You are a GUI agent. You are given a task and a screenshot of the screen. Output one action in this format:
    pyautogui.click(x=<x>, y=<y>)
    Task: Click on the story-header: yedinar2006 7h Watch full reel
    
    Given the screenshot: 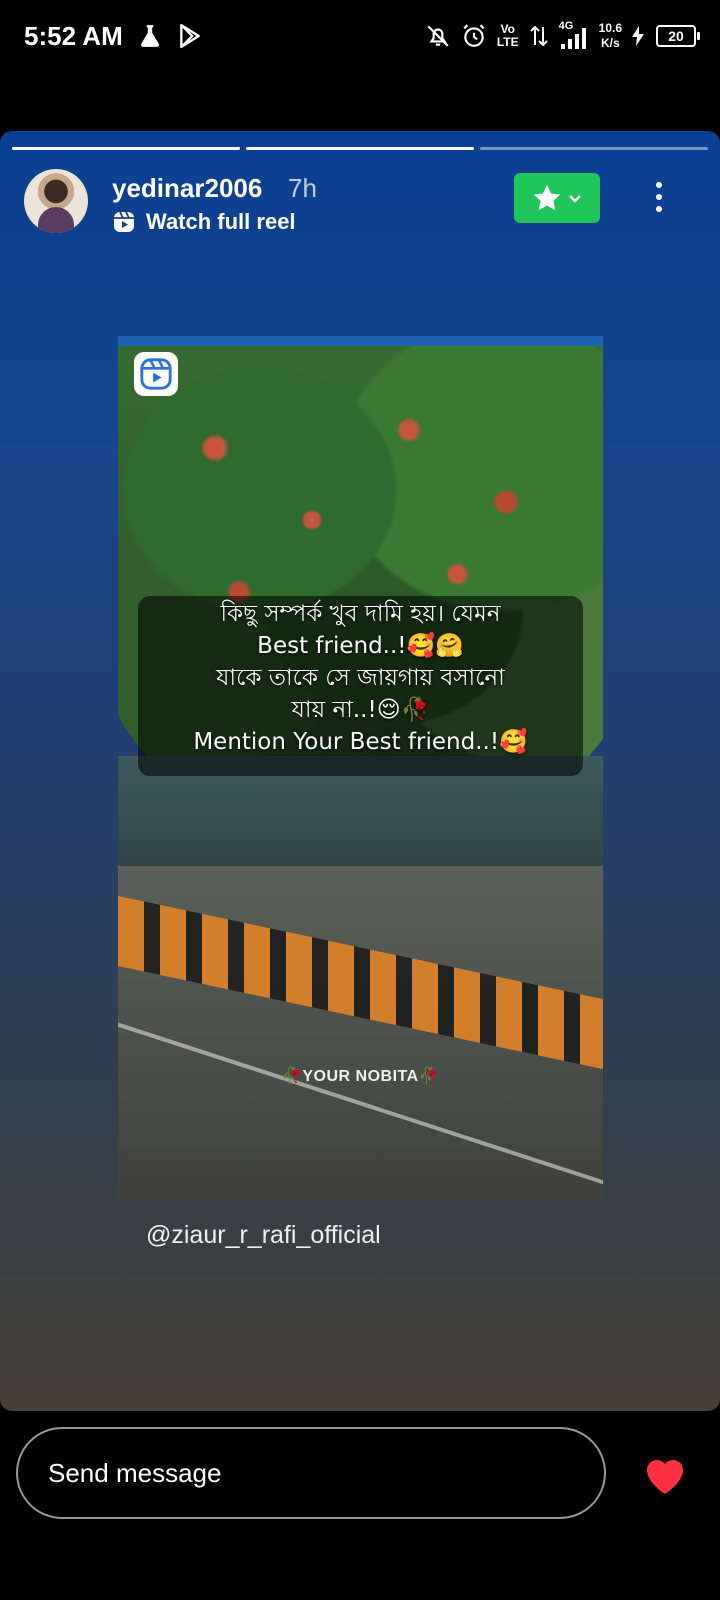 What is the action you would take?
    pyautogui.click(x=364, y=202)
    